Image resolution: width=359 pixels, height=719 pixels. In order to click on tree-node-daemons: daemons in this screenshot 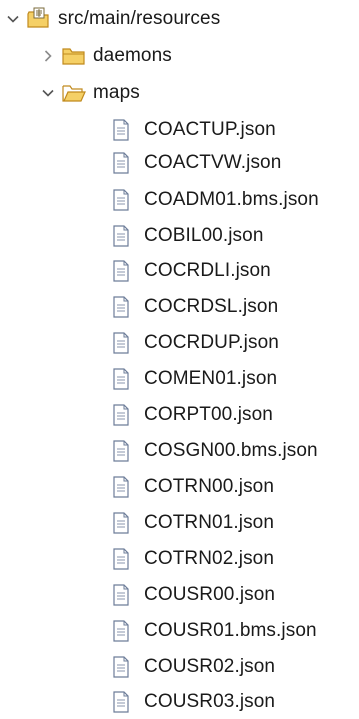, I will do `click(106, 56)`.